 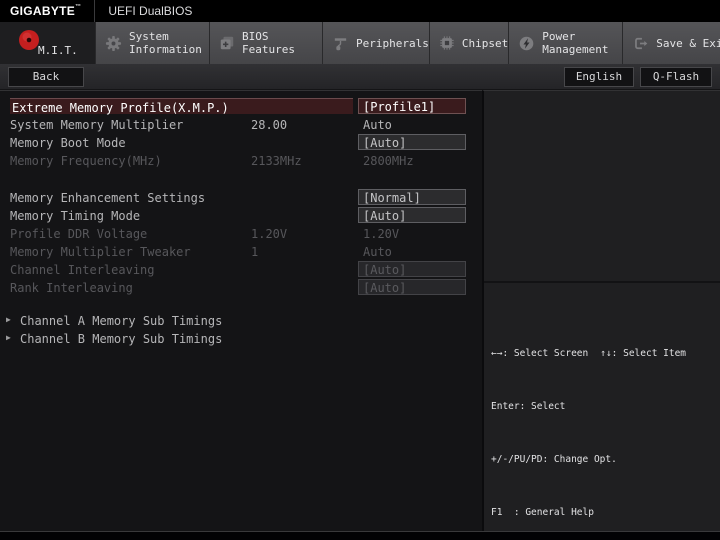 I want to click on tab-system-information: System Information, so click(x=153, y=43).